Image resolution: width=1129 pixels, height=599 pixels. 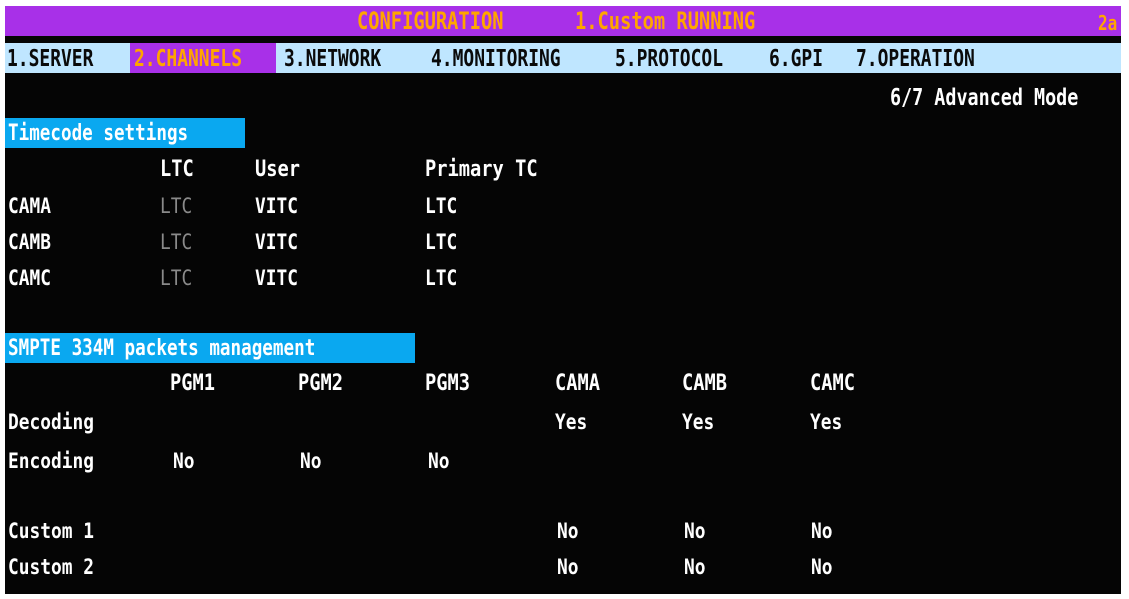 I want to click on timecode-row-label: CAMB, so click(x=29, y=242).